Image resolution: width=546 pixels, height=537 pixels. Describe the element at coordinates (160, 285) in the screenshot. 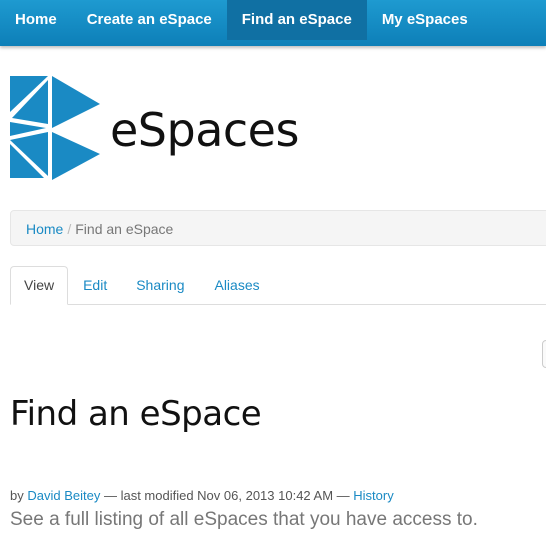

I see `tab-sharing: Sharing` at that location.